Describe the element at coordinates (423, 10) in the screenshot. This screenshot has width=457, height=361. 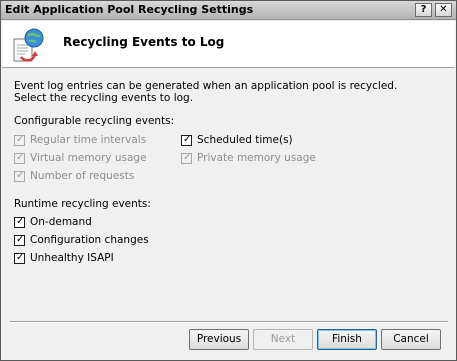
I see `help-button: ?` at that location.